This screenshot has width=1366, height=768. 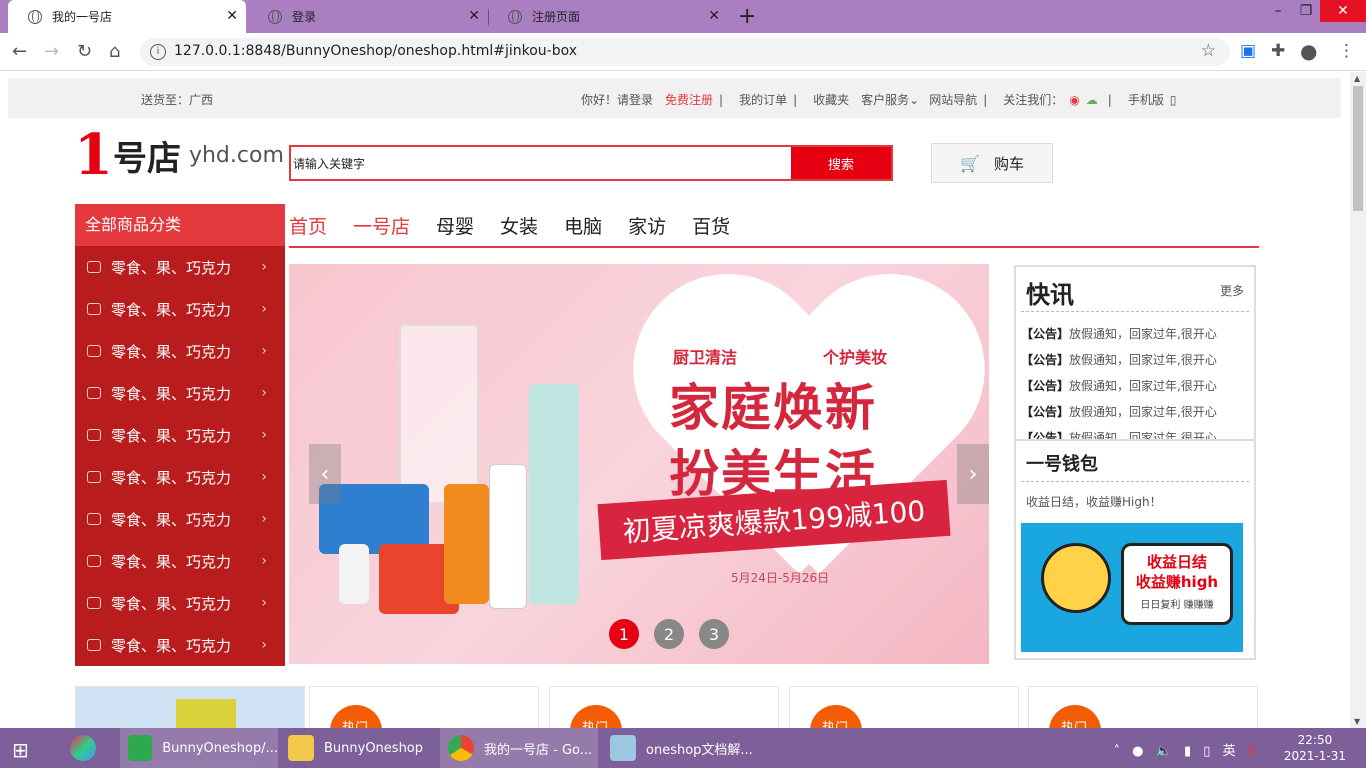 I want to click on product-card, so click(x=190, y=707).